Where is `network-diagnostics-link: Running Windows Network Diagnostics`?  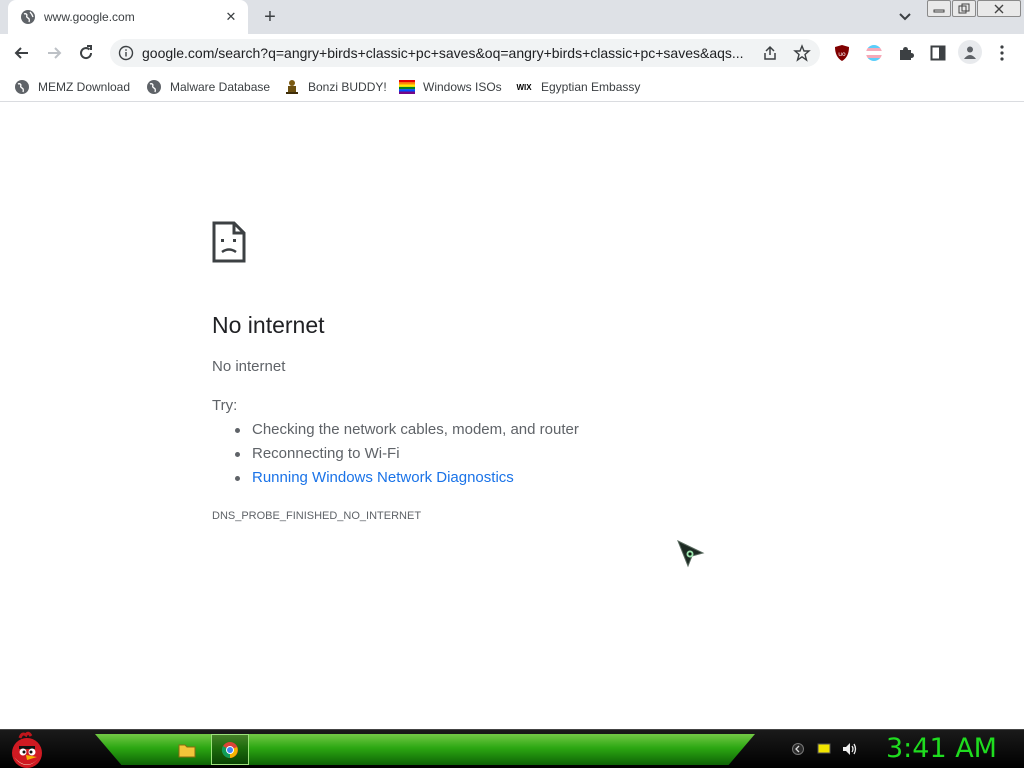 network-diagnostics-link: Running Windows Network Diagnostics is located at coordinates (405, 481).